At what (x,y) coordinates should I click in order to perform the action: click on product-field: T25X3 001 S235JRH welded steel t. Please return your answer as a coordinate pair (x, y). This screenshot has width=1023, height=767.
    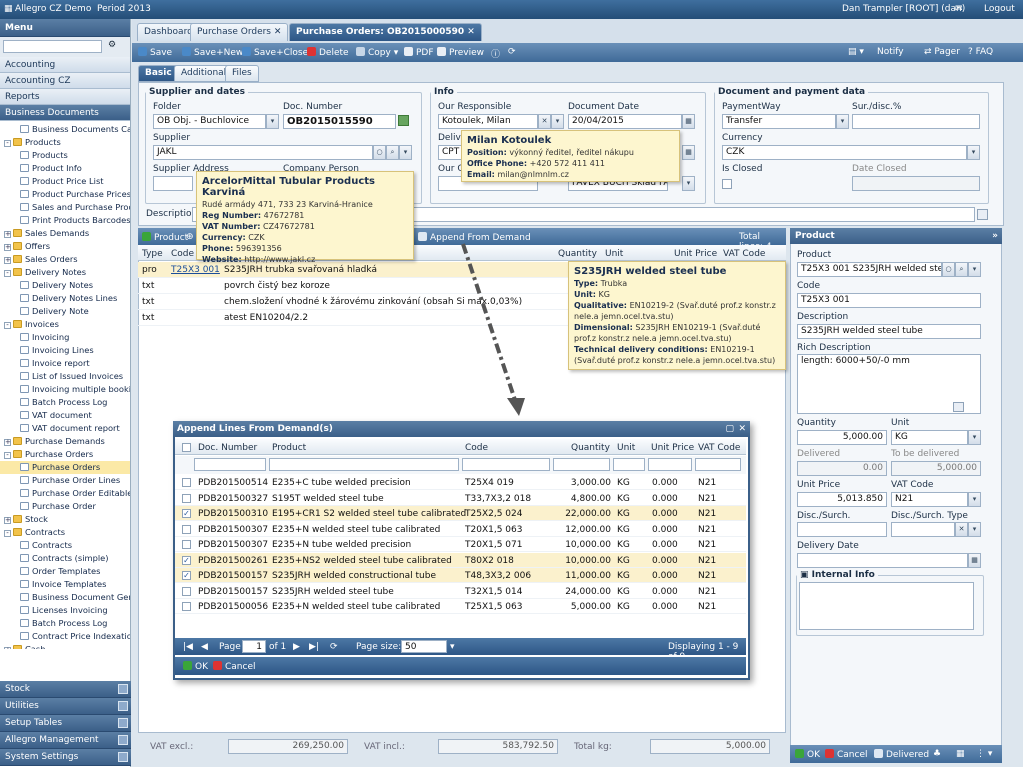
    Looking at the image, I should click on (869, 269).